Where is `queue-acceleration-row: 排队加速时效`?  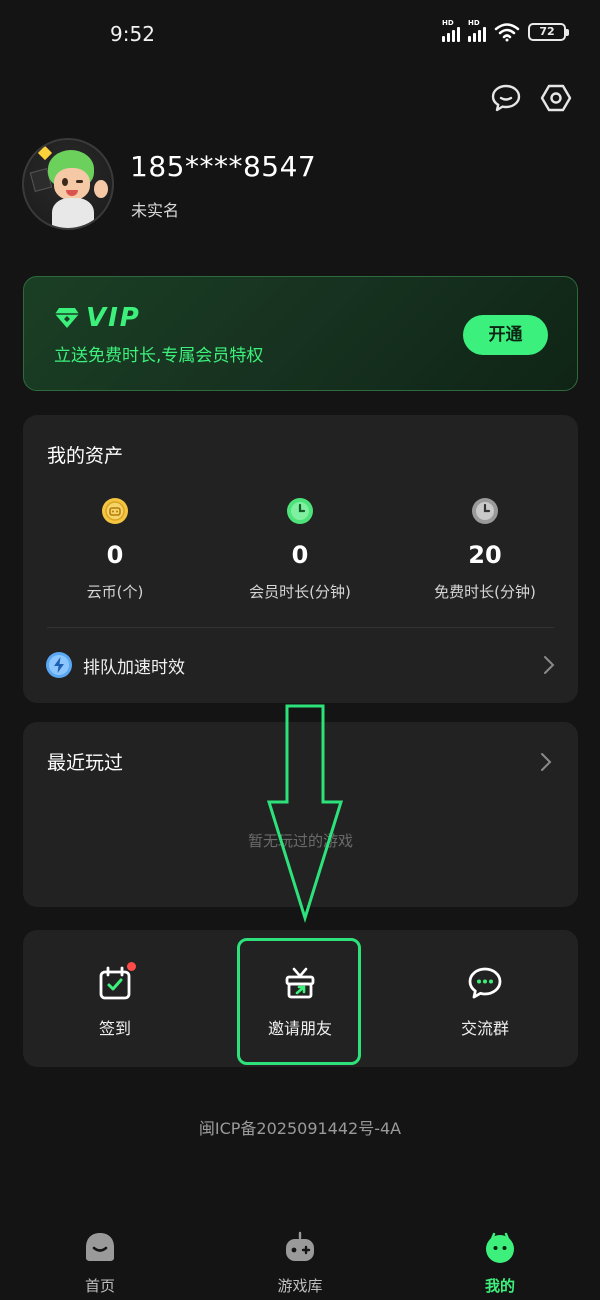 queue-acceleration-row: 排队加速时效 is located at coordinates (301, 665).